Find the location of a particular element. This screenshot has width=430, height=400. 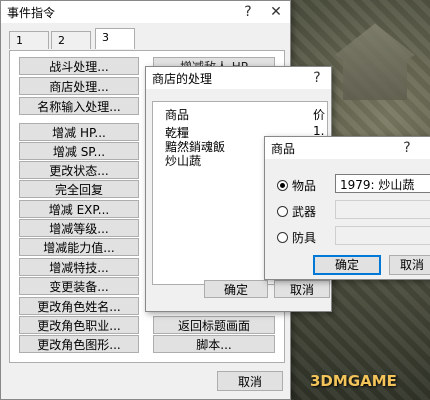

tab-3: 3 is located at coordinates (115, 38).